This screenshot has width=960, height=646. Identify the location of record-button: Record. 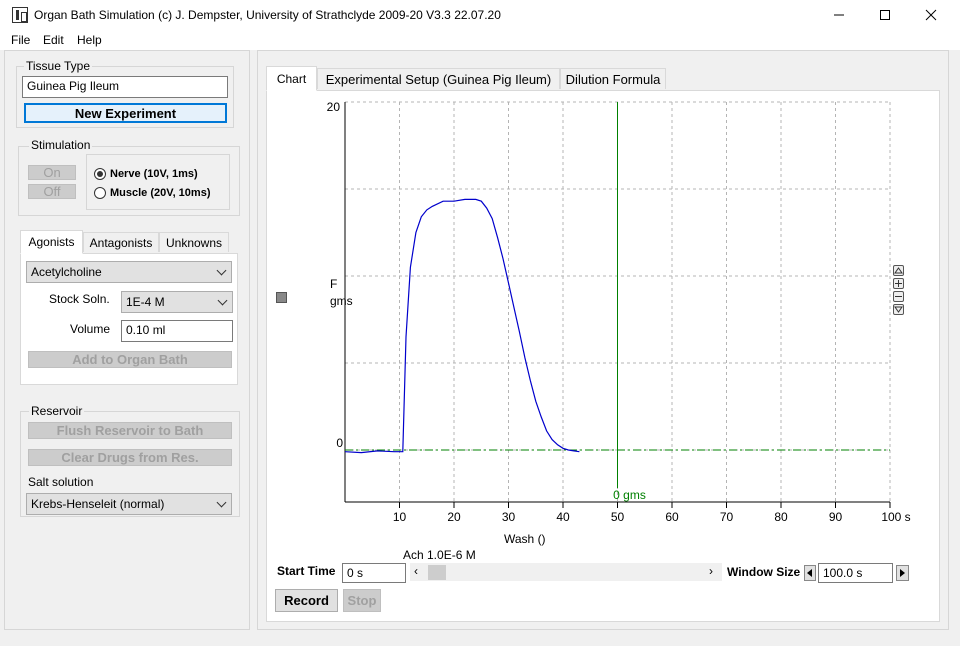
(306, 600).